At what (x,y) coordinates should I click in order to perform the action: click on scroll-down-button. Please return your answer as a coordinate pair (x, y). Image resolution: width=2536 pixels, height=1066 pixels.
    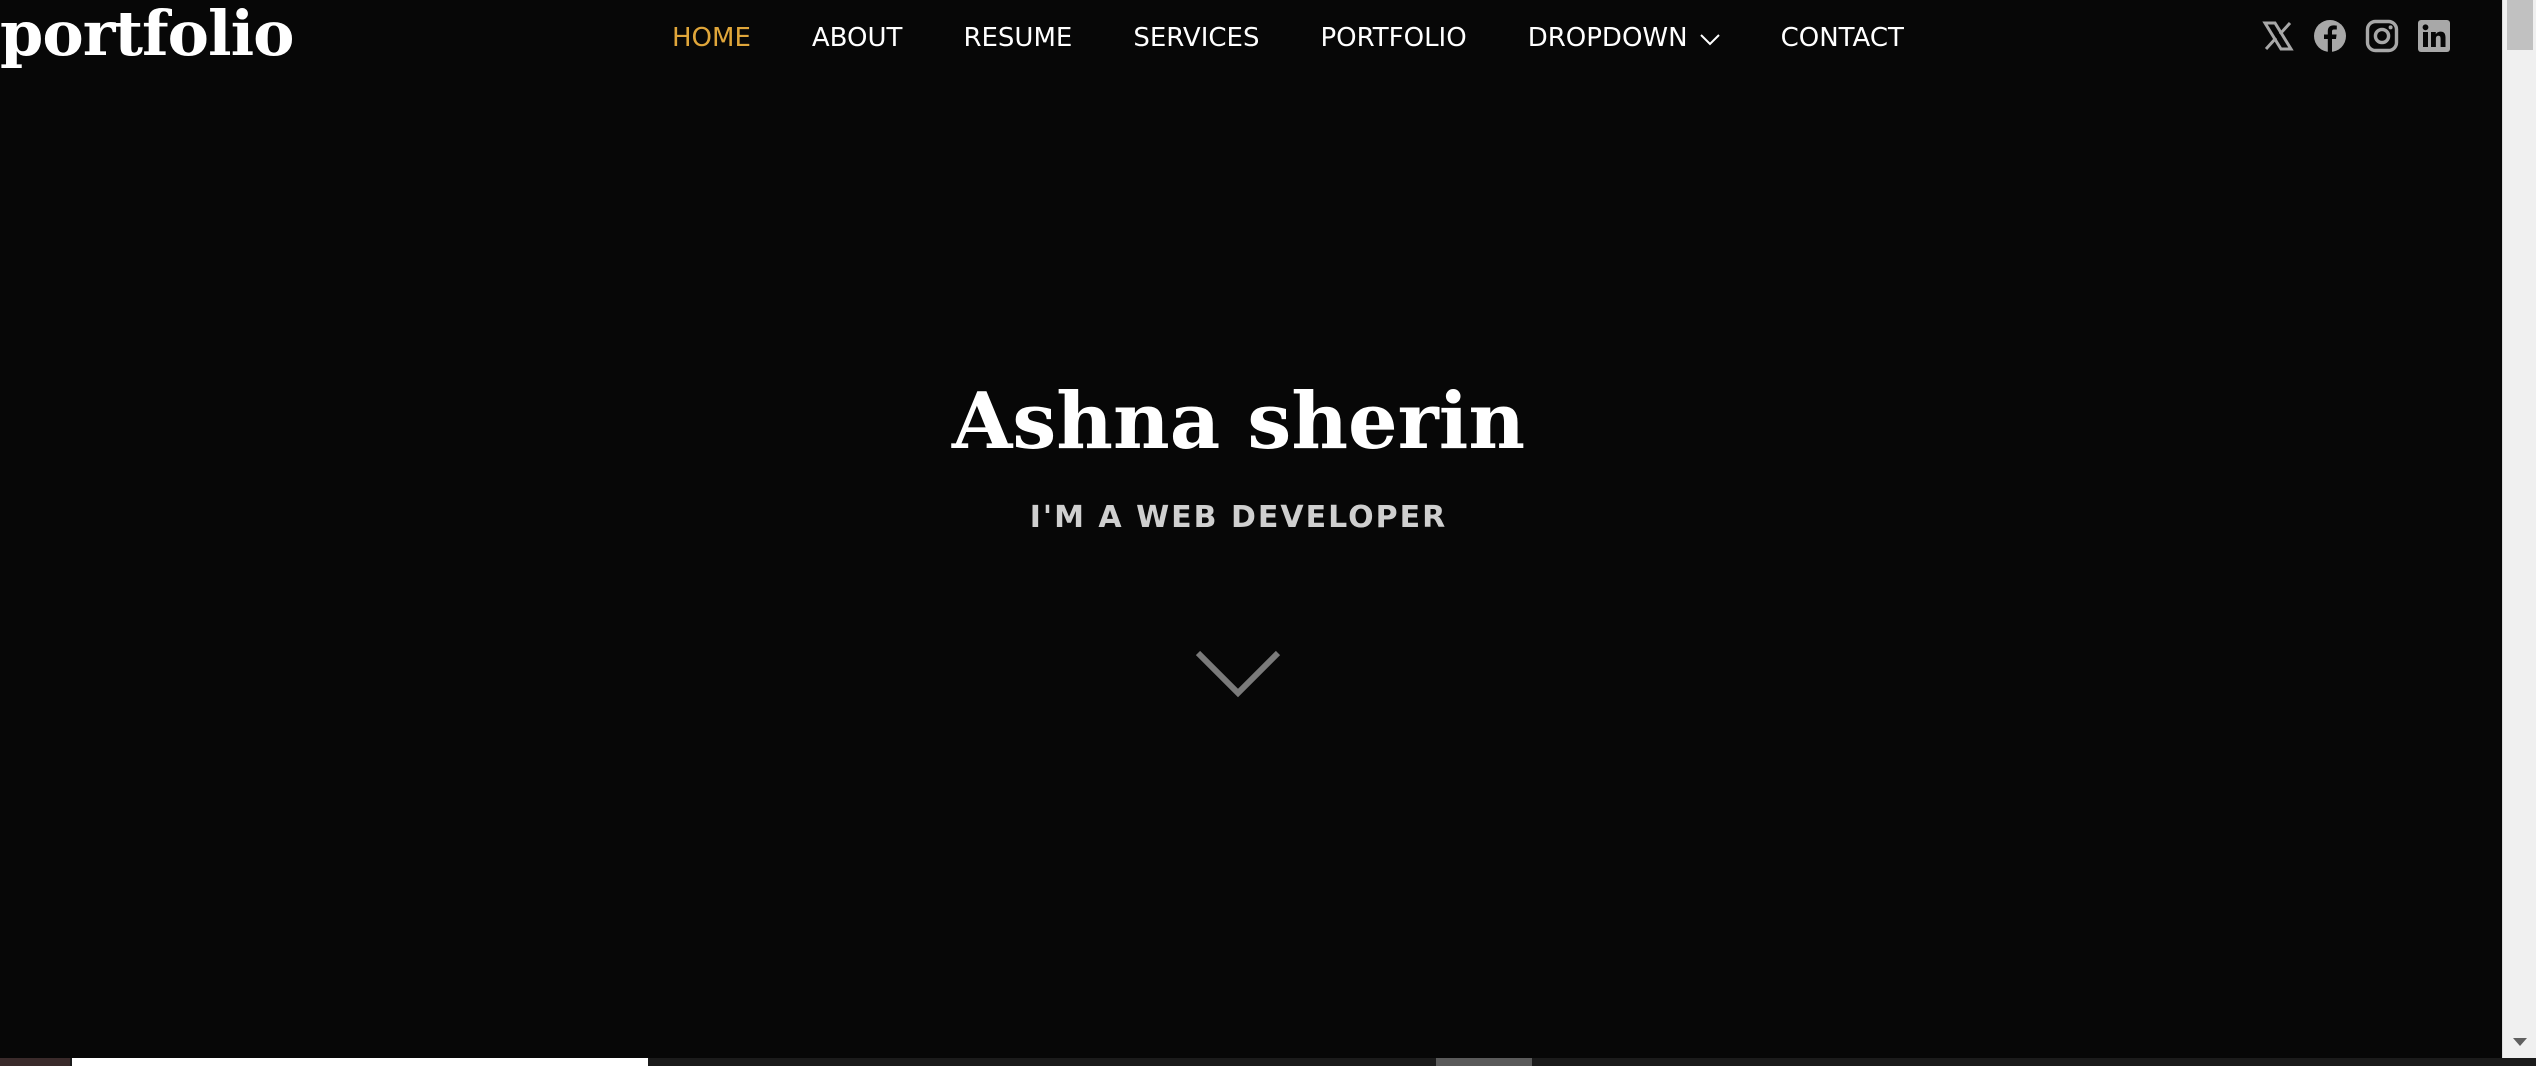
    Looking at the image, I should click on (1238, 674).